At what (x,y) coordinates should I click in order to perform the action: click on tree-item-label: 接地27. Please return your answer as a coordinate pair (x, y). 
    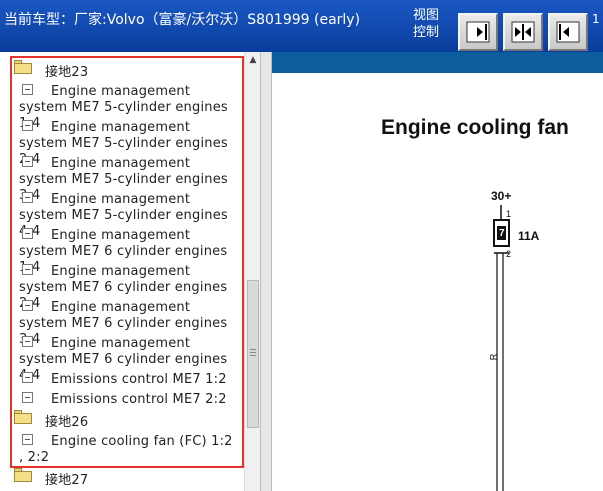
    Looking at the image, I should click on (67, 480).